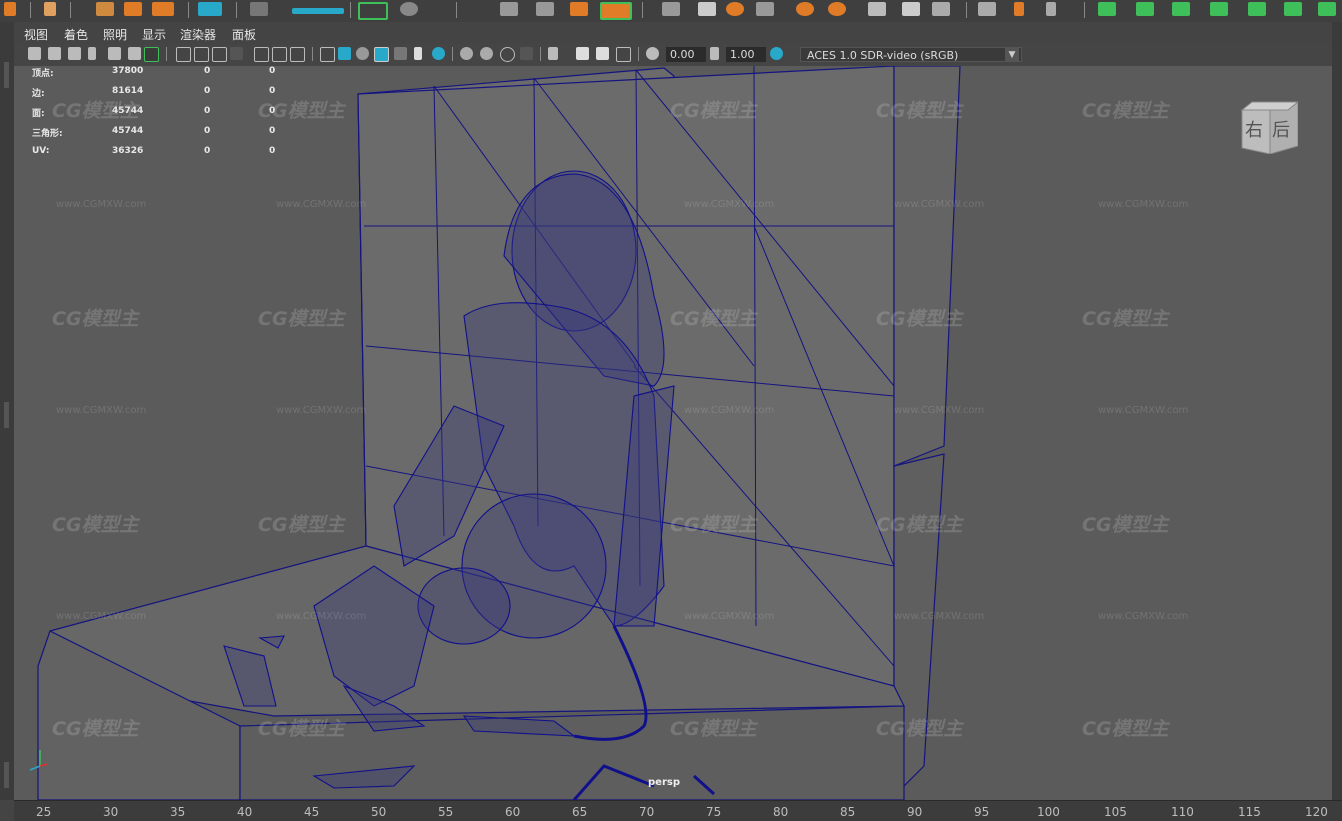  I want to click on wireframe-on-shaded-icon, so click(381, 54).